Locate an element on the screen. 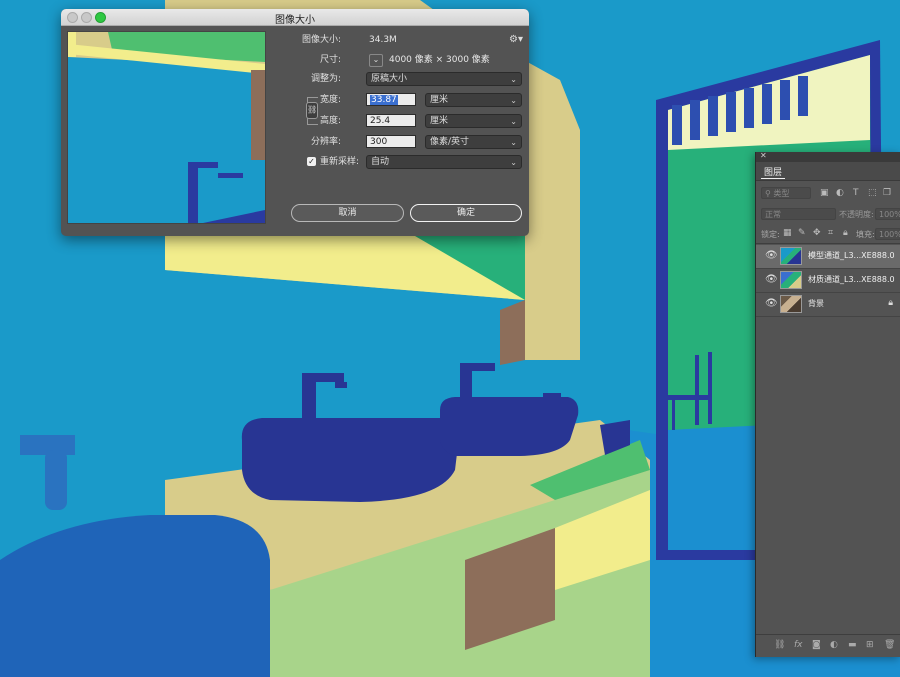  image-size-value: 34.3M is located at coordinates (383, 40).